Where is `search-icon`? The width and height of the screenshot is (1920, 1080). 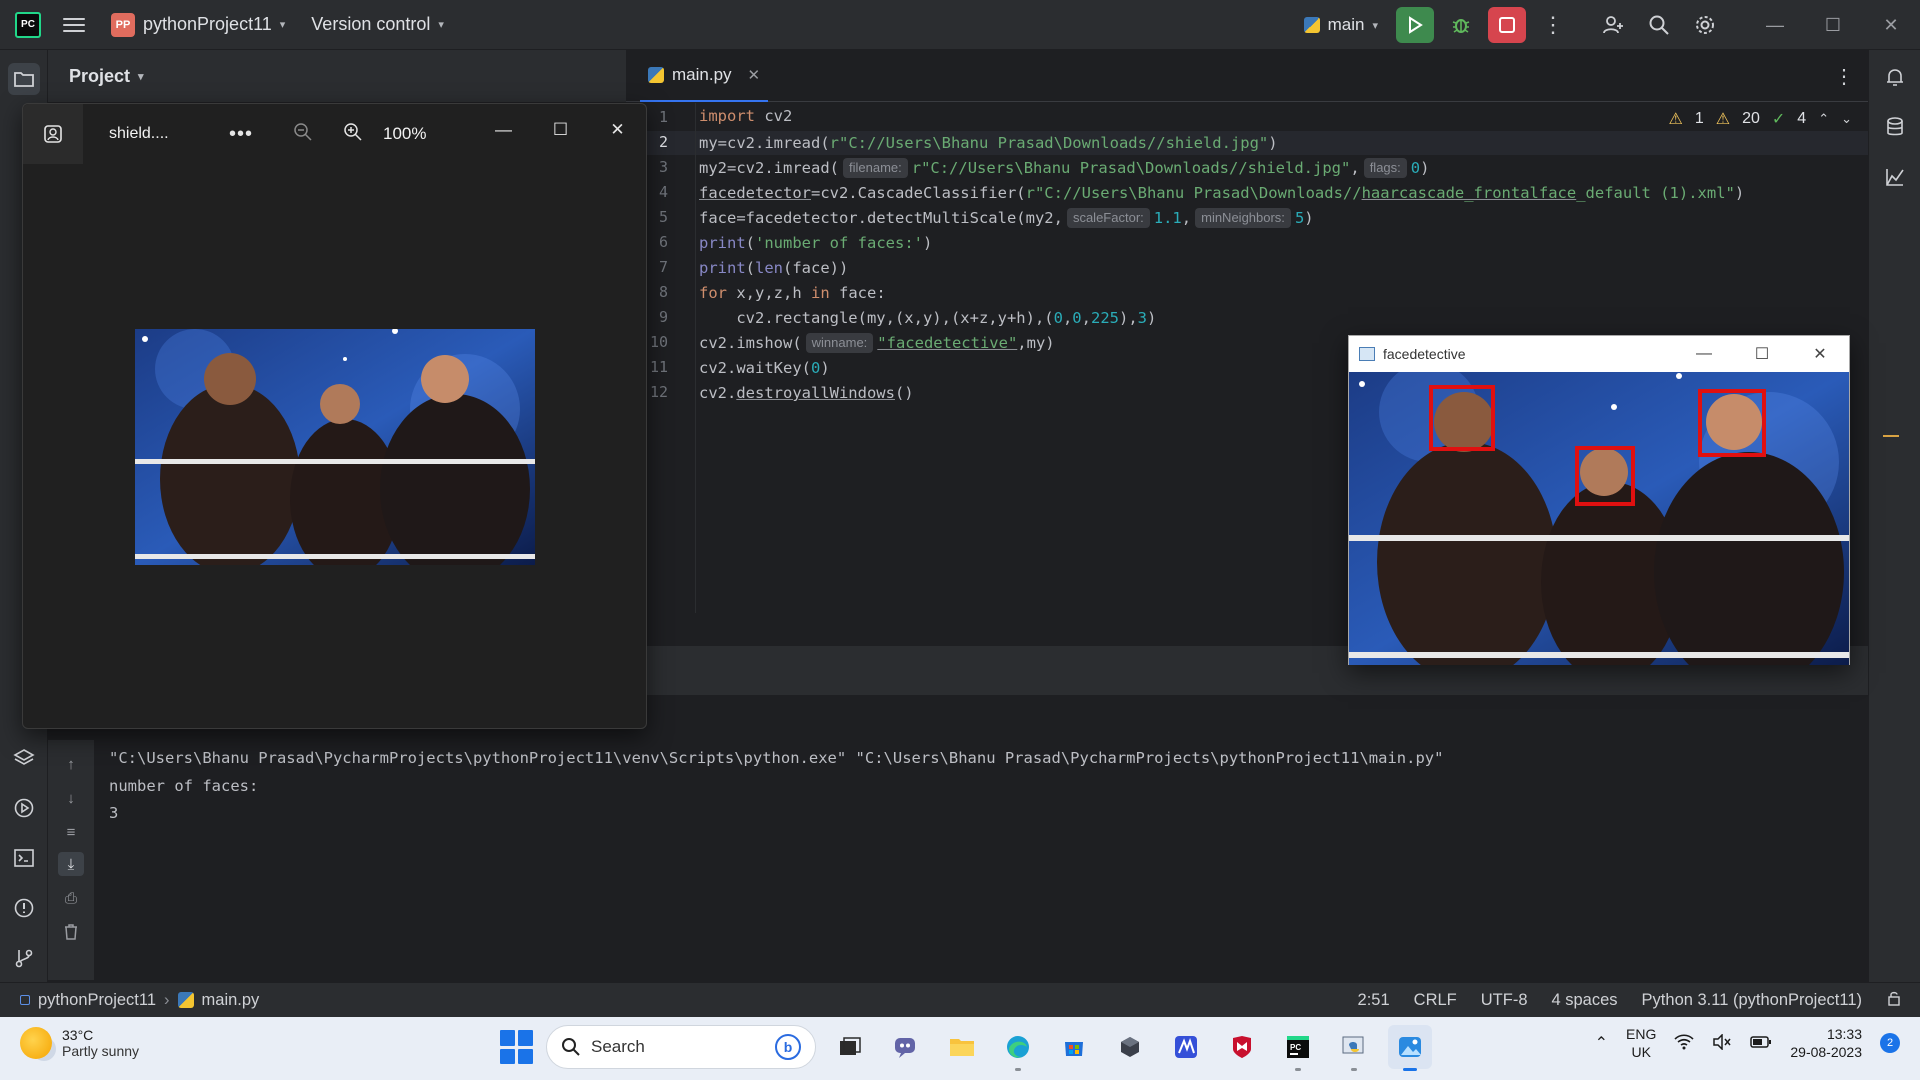
search-icon is located at coordinates (1659, 25).